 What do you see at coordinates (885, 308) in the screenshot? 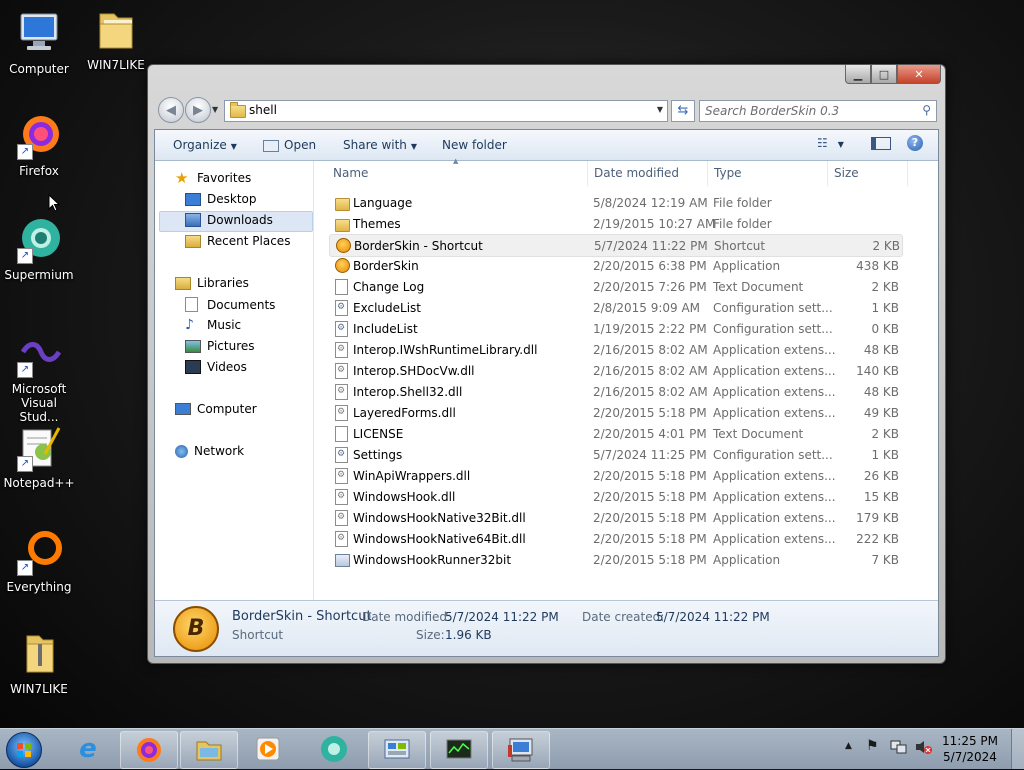
I see `file-size: 1 KB` at bounding box center [885, 308].